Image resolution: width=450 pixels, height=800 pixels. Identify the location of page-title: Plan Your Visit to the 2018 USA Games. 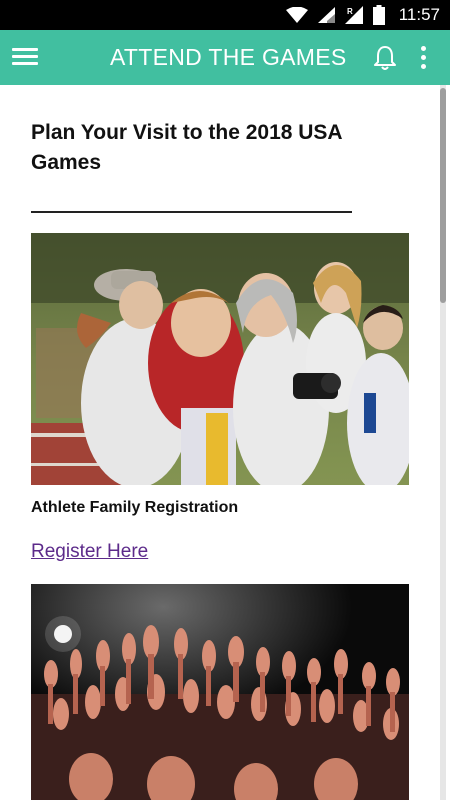
(186, 147).